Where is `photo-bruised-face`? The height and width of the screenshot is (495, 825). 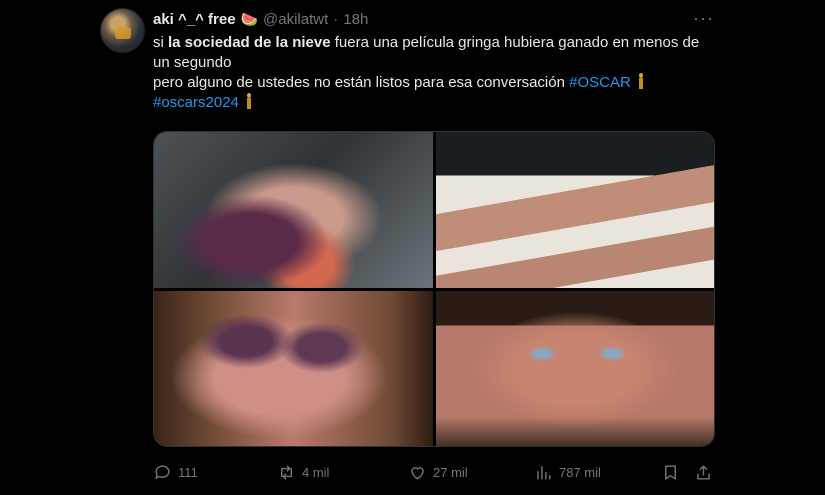
photo-bruised-face is located at coordinates (293, 368).